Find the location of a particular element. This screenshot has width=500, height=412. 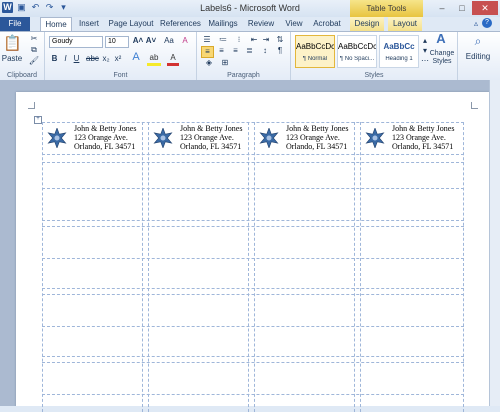

grow-font-icon: A˄ is located at coordinates (138, 41).